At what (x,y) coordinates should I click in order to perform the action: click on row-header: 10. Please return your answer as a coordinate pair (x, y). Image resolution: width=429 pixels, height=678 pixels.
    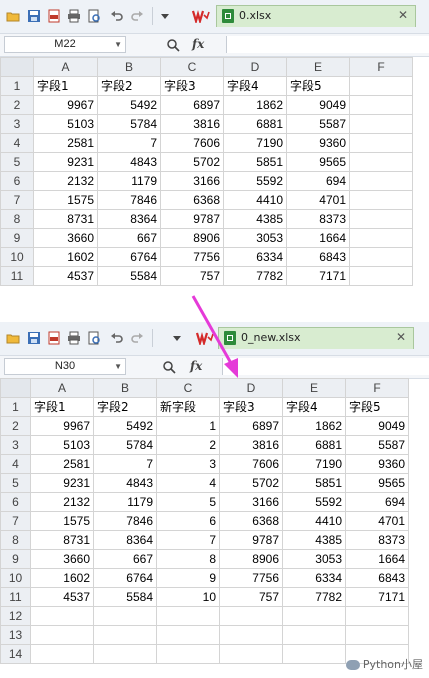
    Looking at the image, I should click on (17, 257).